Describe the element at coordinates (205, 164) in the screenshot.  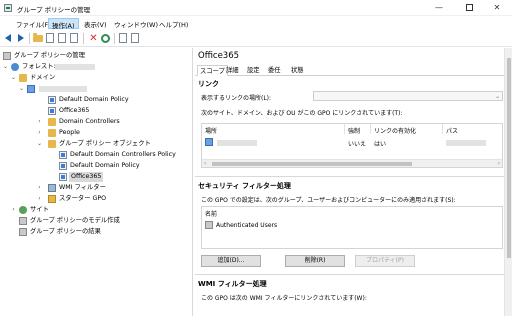
I see `scroll-left-icon: ‹` at that location.